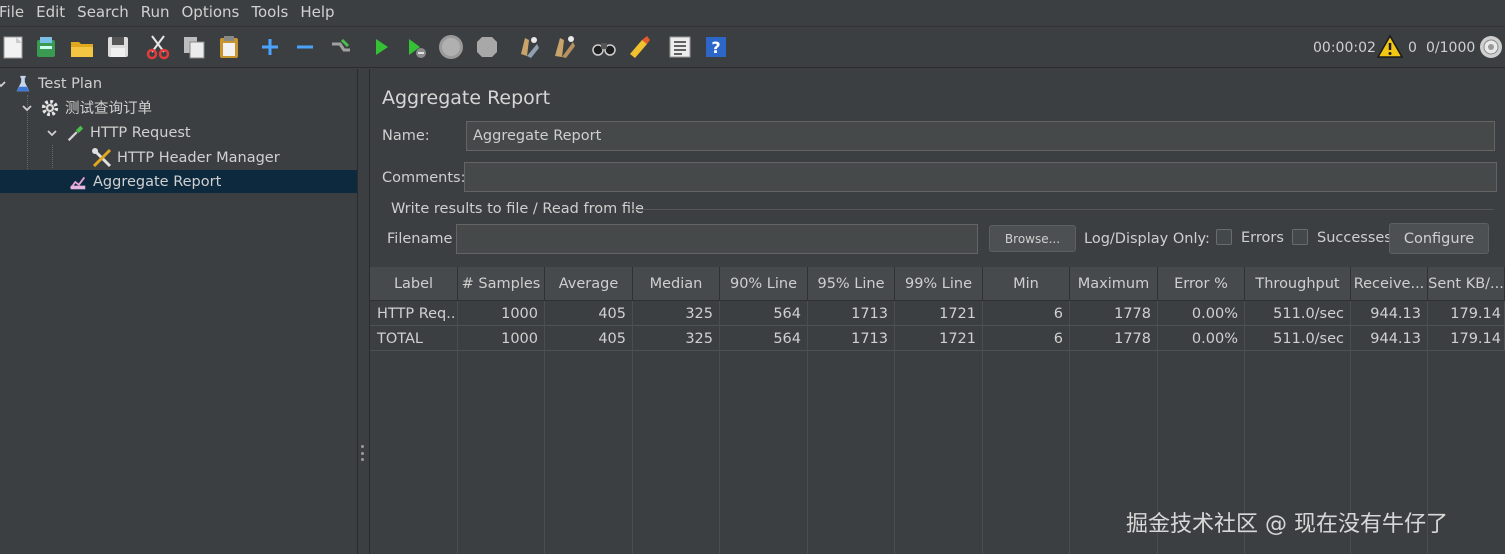 This screenshot has height=554, width=1505. What do you see at coordinates (680, 47) in the screenshot?
I see `function-helper-icon` at bounding box center [680, 47].